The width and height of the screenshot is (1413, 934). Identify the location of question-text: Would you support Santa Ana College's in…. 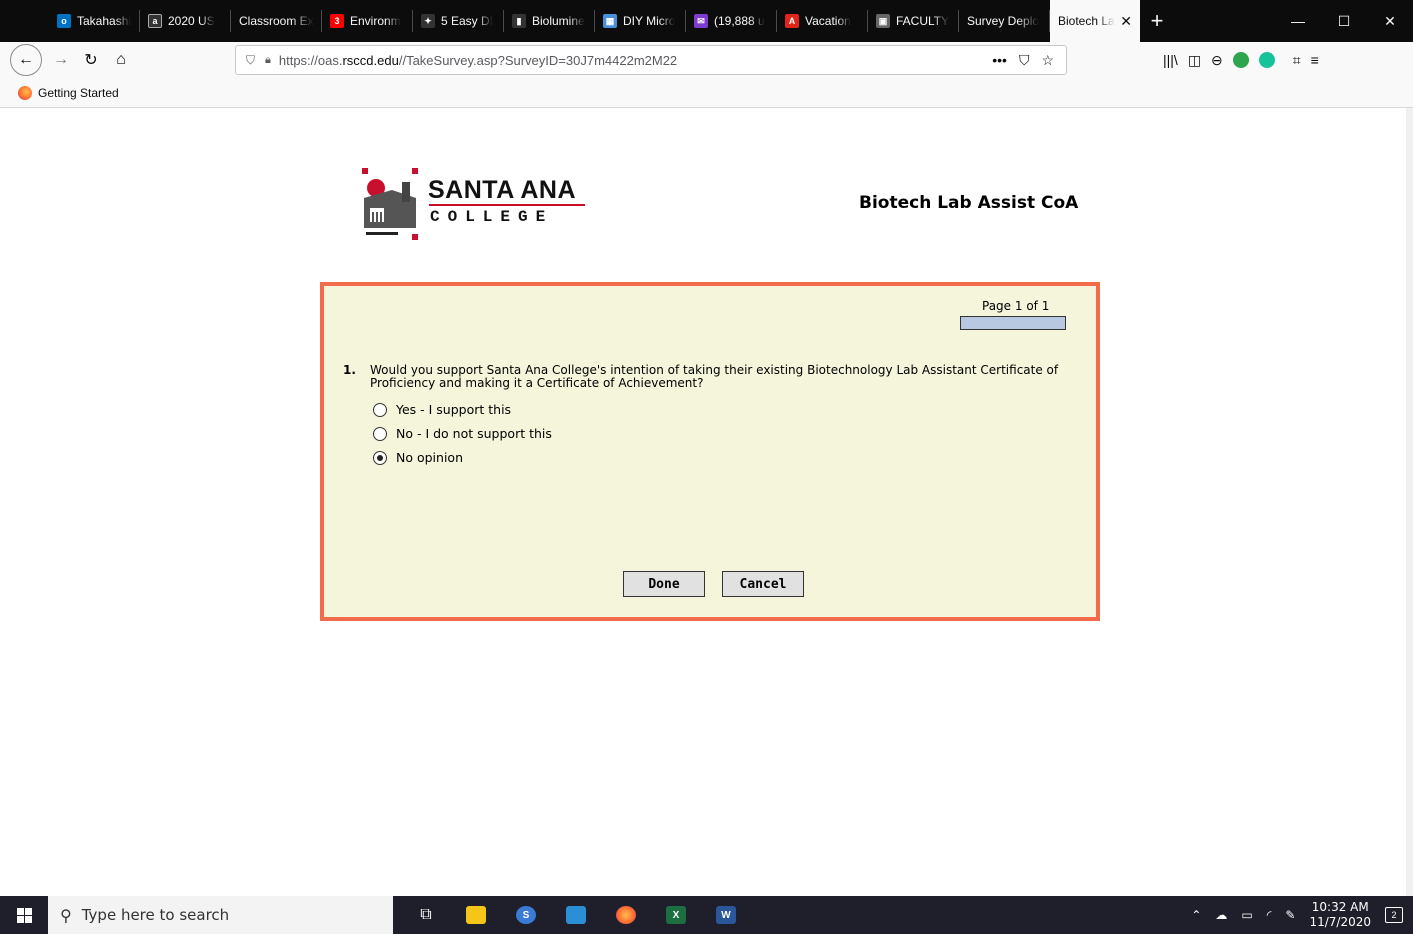
(714, 376).